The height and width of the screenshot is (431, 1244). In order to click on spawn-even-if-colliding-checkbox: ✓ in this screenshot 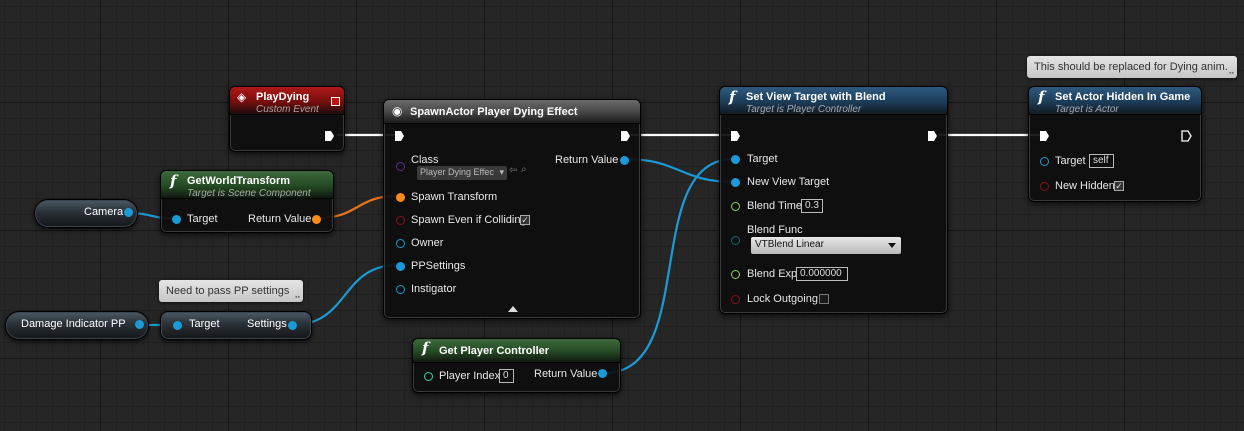, I will do `click(525, 220)`.